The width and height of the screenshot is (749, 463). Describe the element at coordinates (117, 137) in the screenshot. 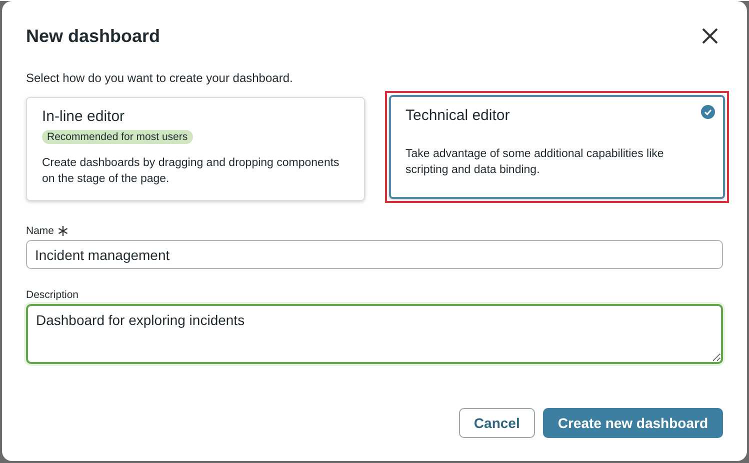

I see `recommended-badge: Recommended for most users` at that location.